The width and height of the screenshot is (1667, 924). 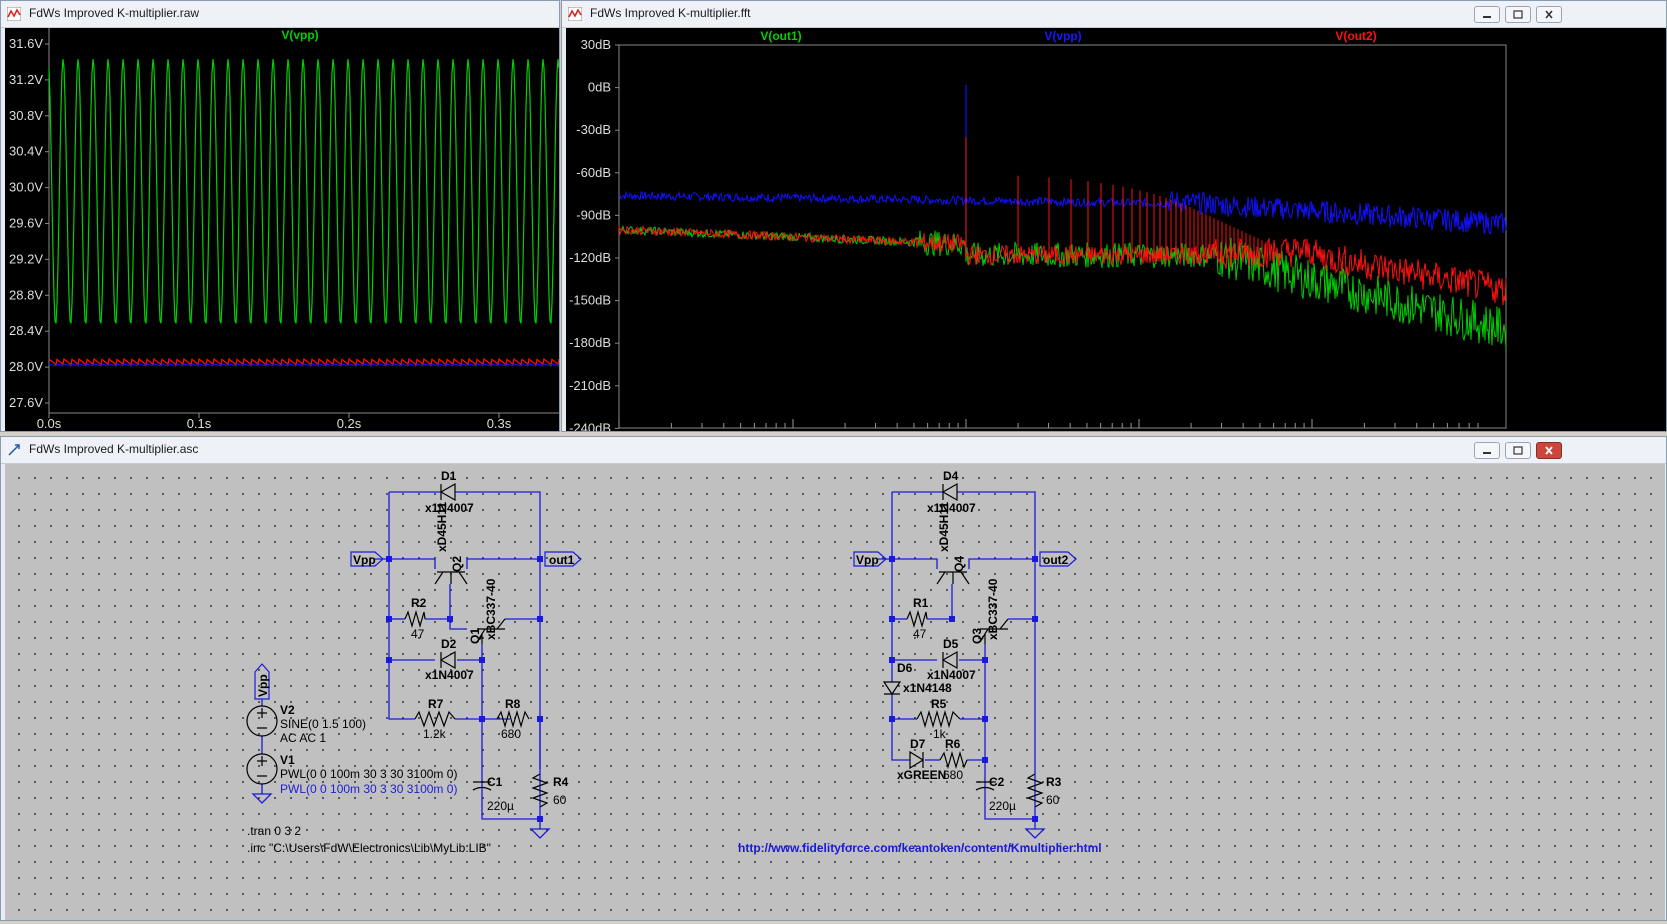 I want to click on label-q4: Q4, so click(x=959, y=564).